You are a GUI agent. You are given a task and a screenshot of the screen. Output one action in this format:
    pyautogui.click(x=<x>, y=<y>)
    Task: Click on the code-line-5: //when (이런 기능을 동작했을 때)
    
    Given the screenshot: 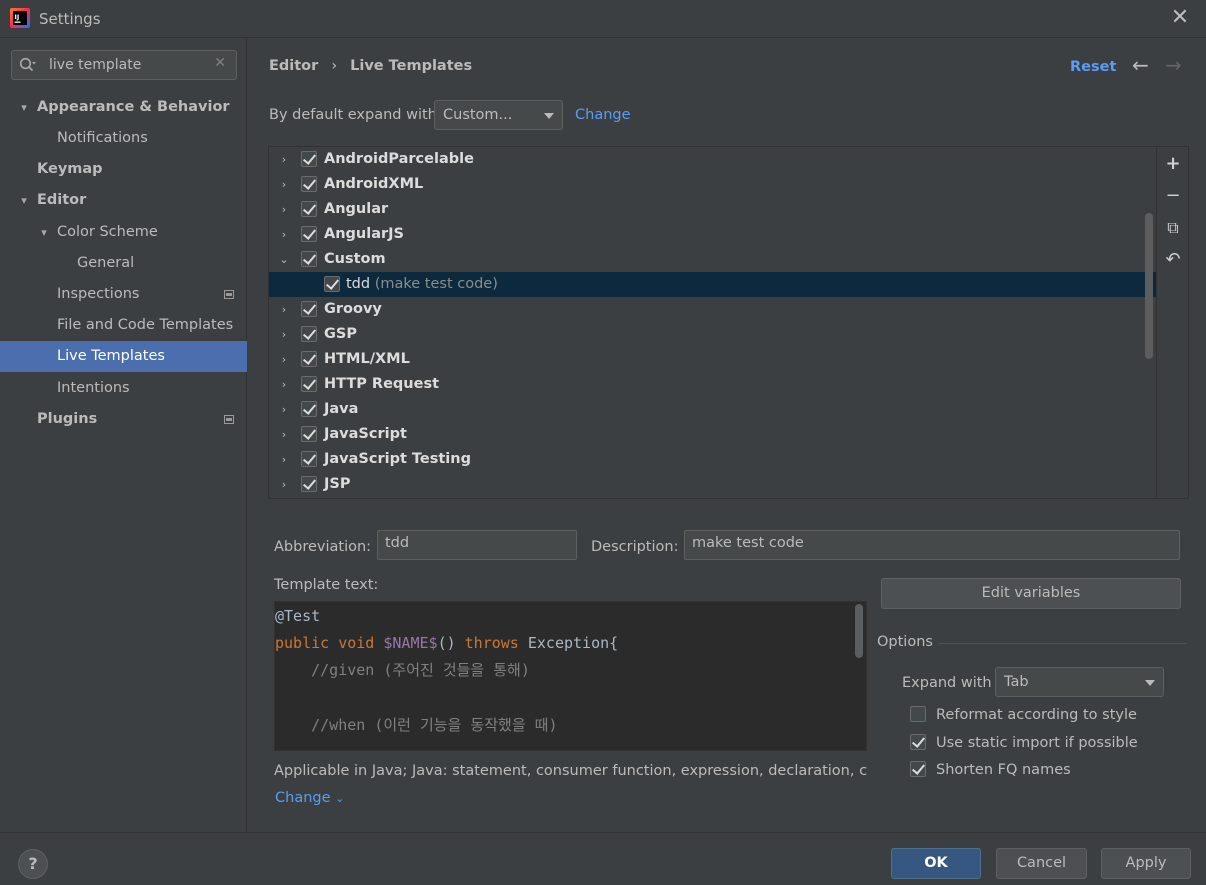 What is the action you would take?
    pyautogui.click(x=416, y=725)
    